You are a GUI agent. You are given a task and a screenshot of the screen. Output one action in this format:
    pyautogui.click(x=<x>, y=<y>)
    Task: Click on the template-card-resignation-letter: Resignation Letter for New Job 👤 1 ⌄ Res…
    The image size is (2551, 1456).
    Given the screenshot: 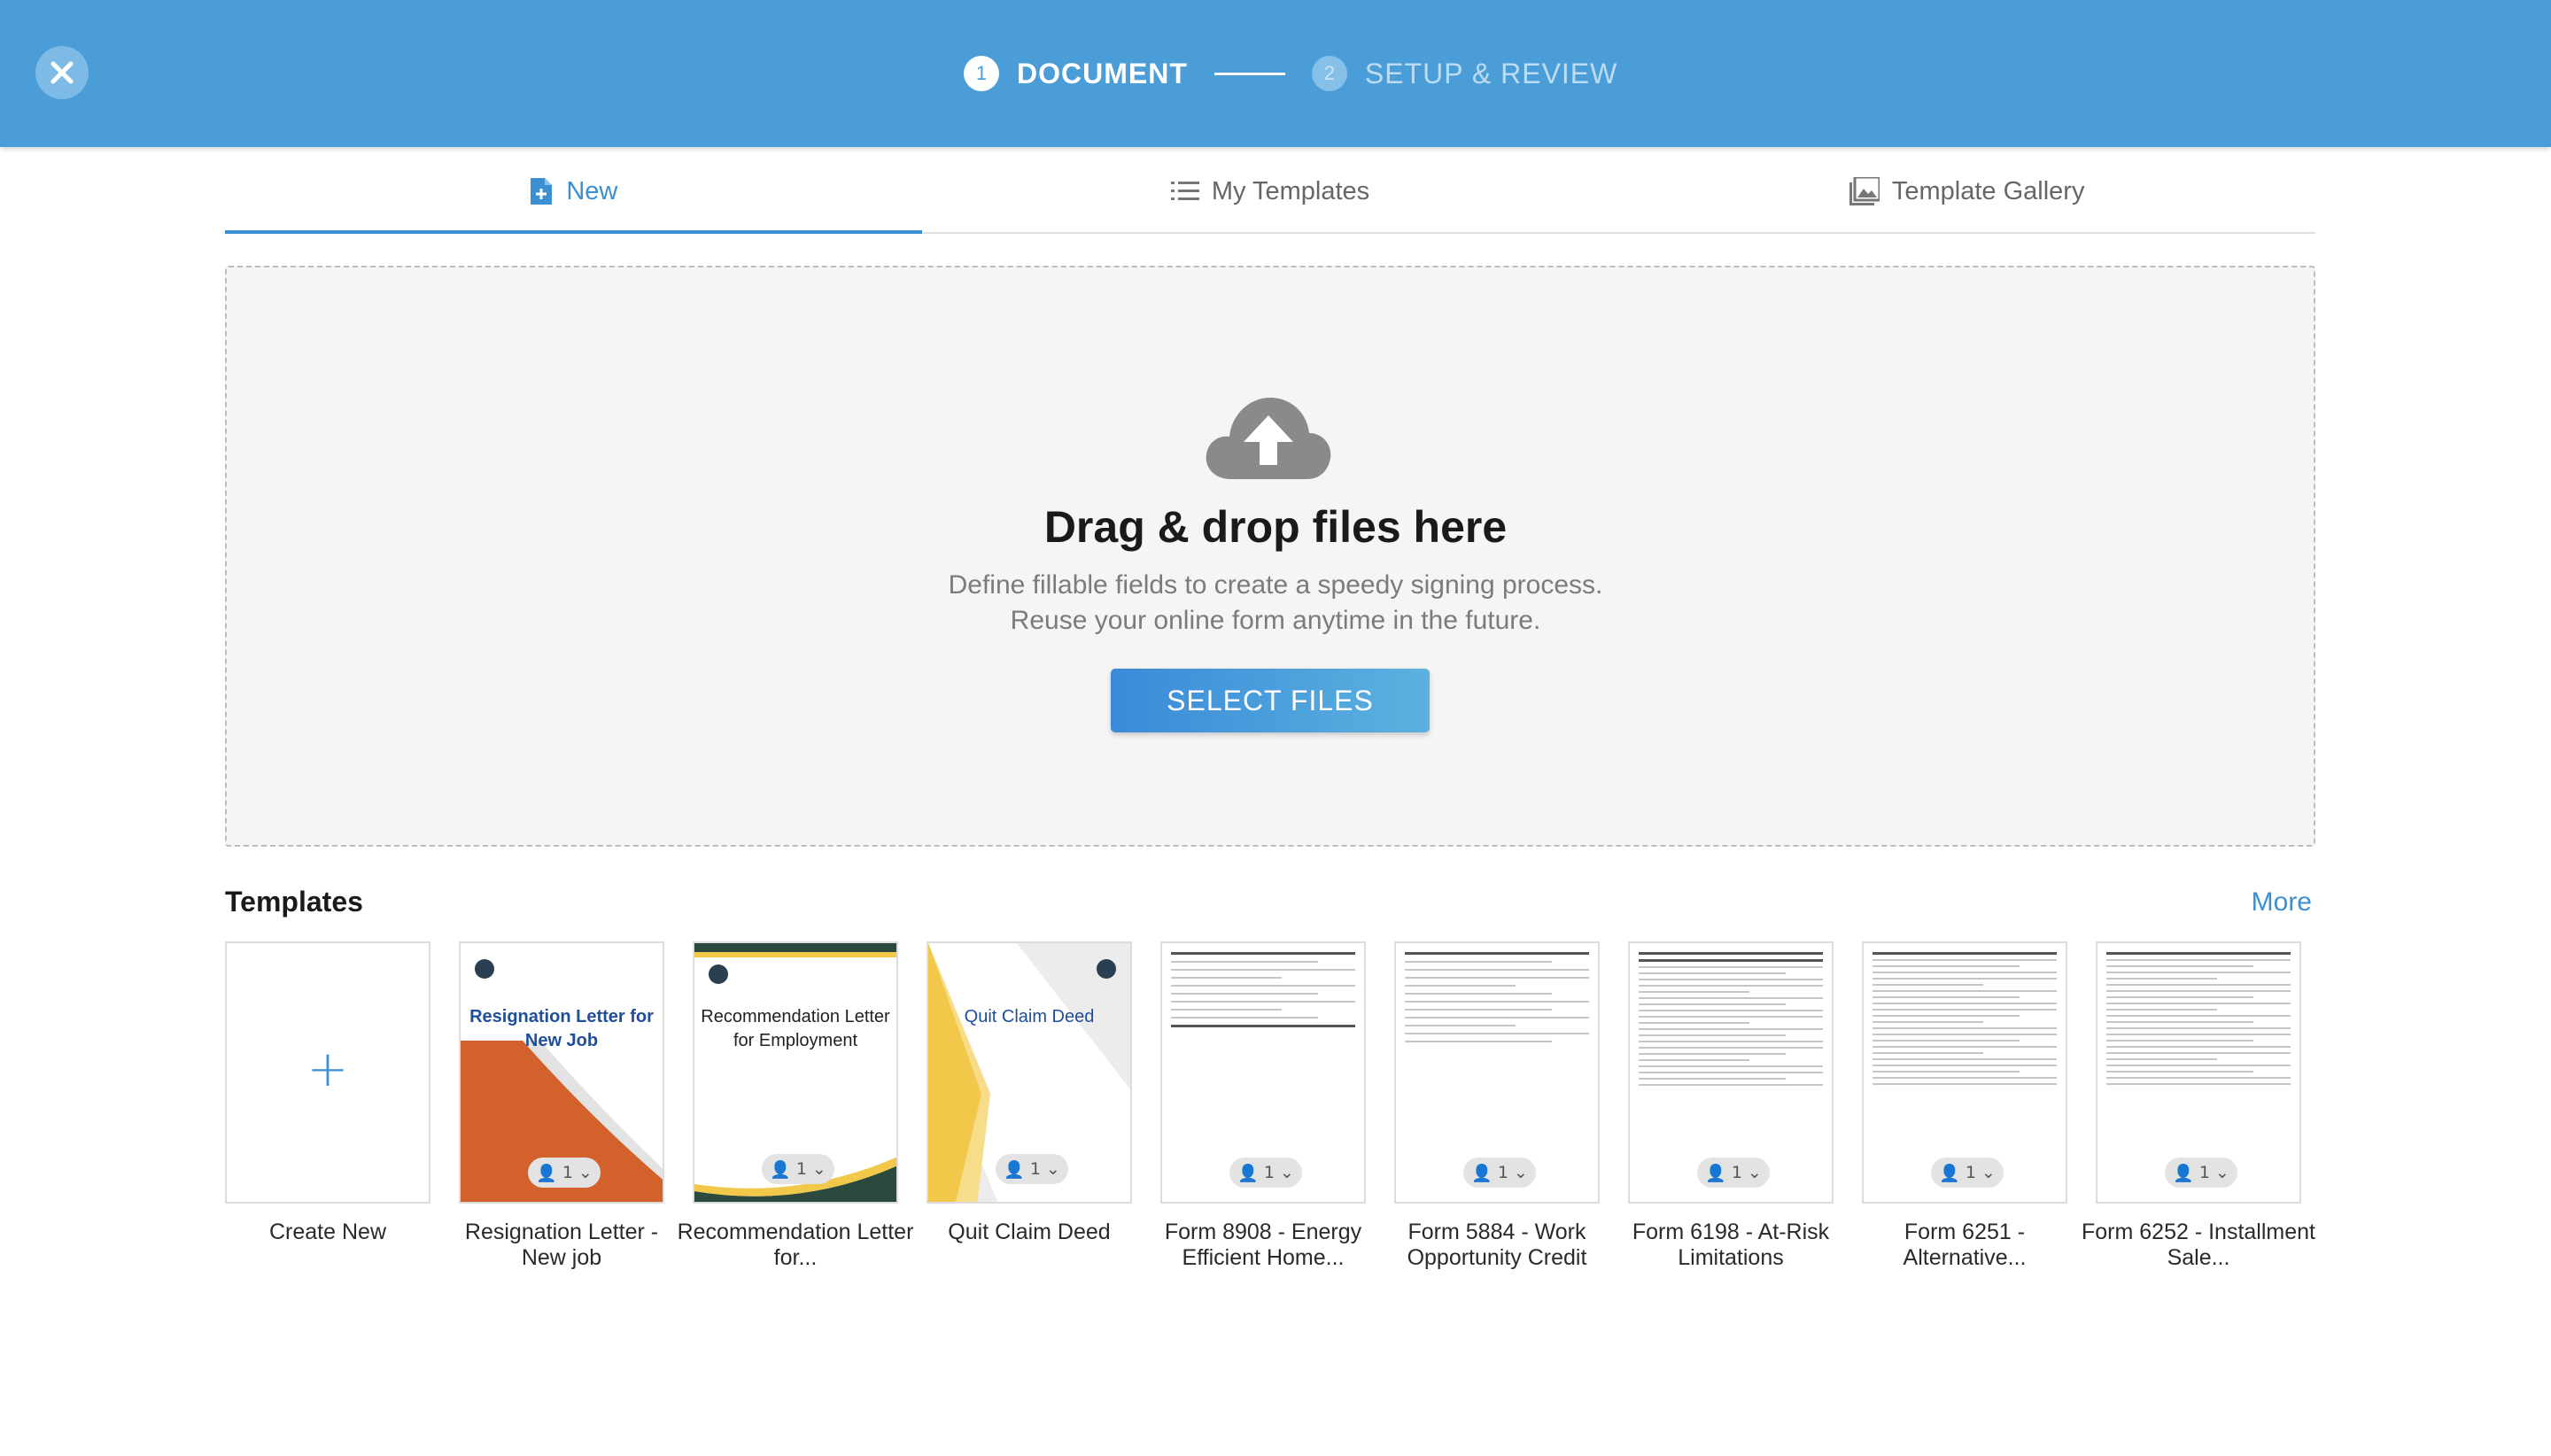 What is the action you would take?
    pyautogui.click(x=561, y=1106)
    